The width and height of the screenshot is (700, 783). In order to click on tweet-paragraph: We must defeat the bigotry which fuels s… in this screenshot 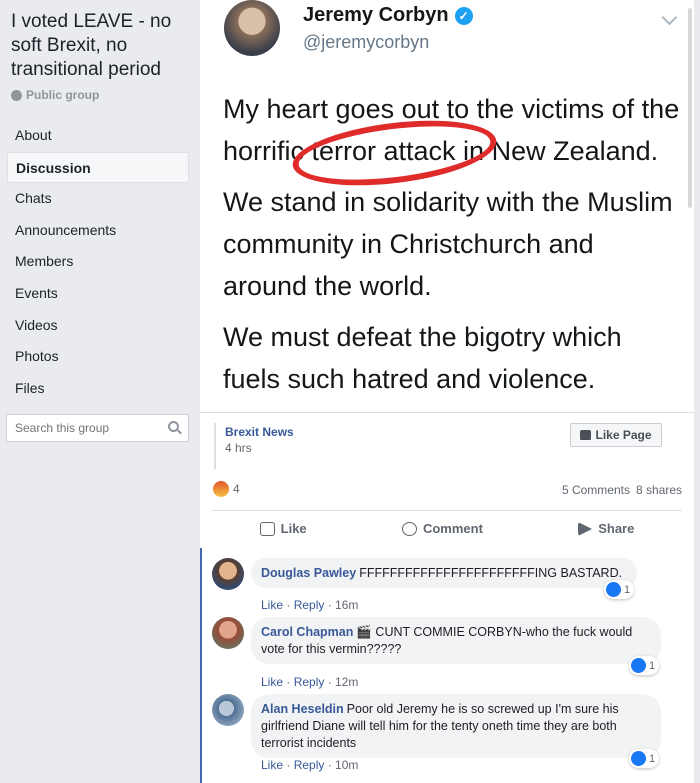, I will do `click(422, 358)`.